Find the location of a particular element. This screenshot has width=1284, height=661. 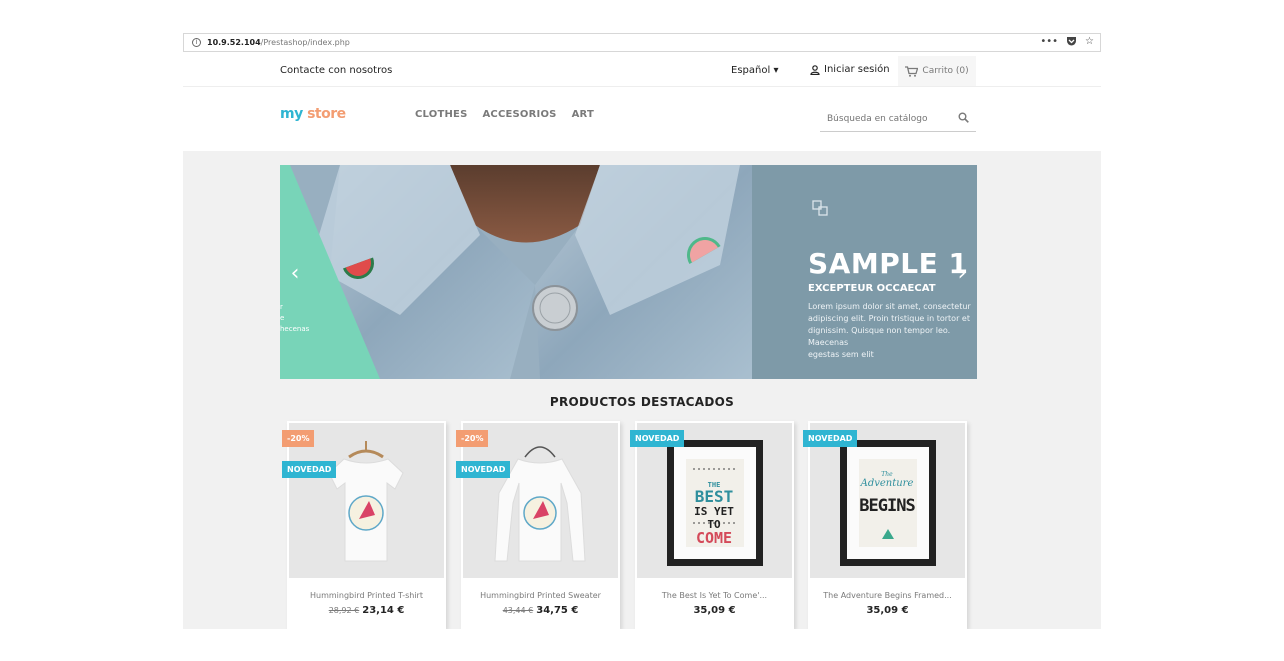

url-path: /Prestashop/index.php is located at coordinates (305, 42).